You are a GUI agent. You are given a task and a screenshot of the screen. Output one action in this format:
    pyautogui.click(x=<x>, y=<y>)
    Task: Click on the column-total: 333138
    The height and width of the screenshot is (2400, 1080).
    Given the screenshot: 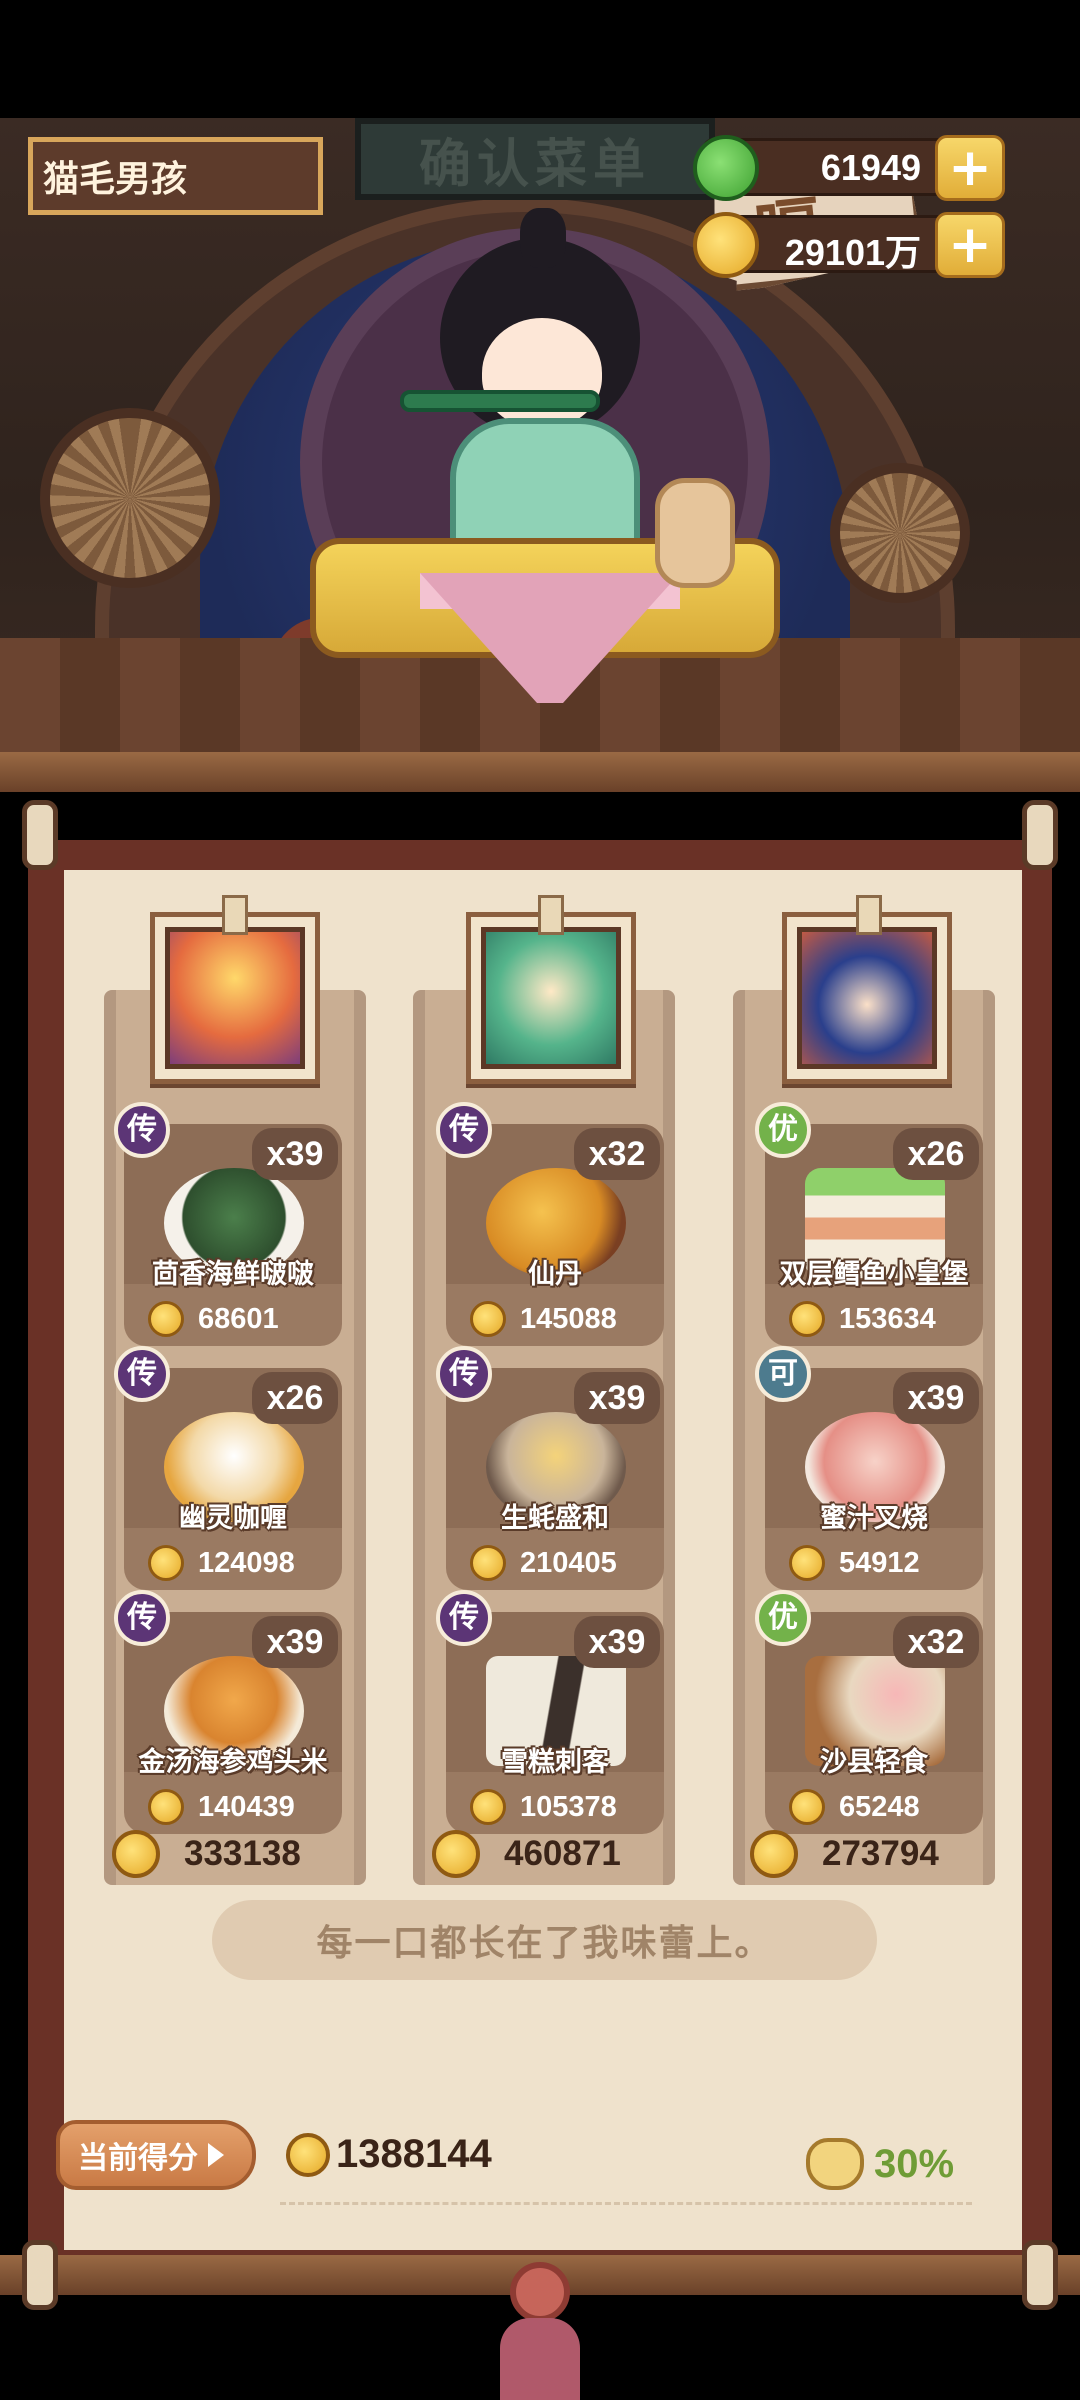 What is the action you would take?
    pyautogui.click(x=206, y=1854)
    